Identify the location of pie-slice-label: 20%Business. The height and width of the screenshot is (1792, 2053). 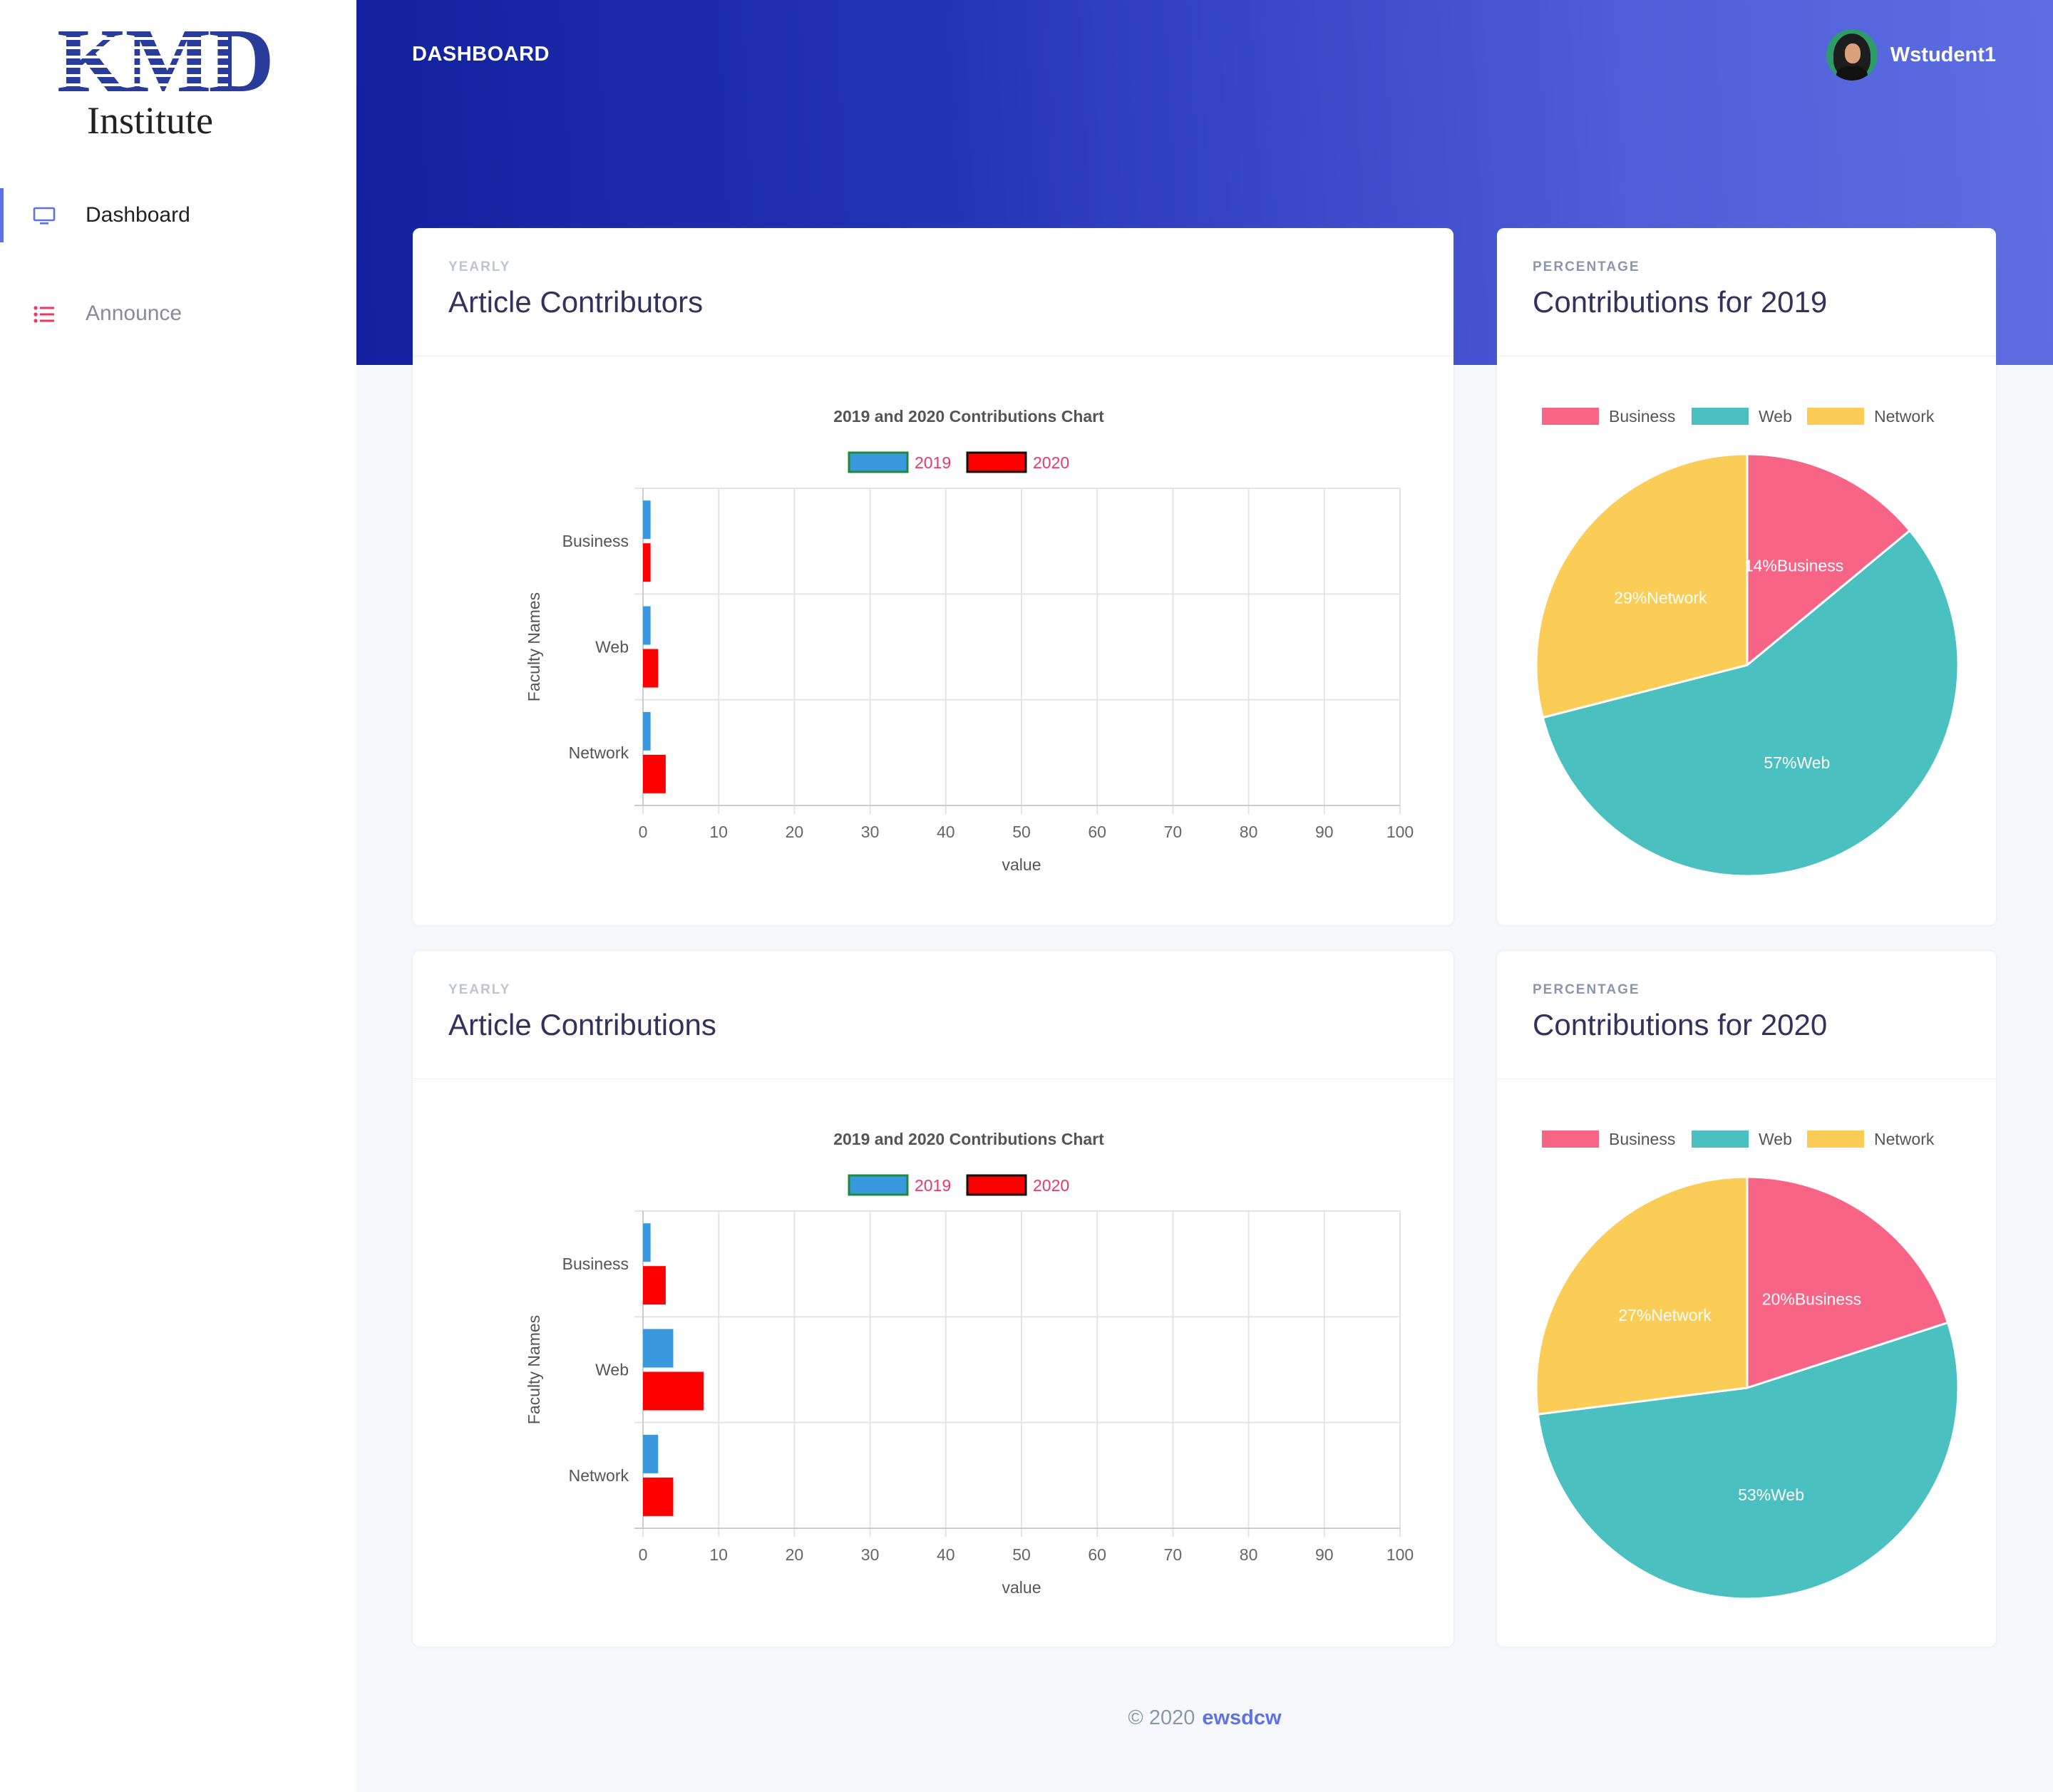
(1811, 1299).